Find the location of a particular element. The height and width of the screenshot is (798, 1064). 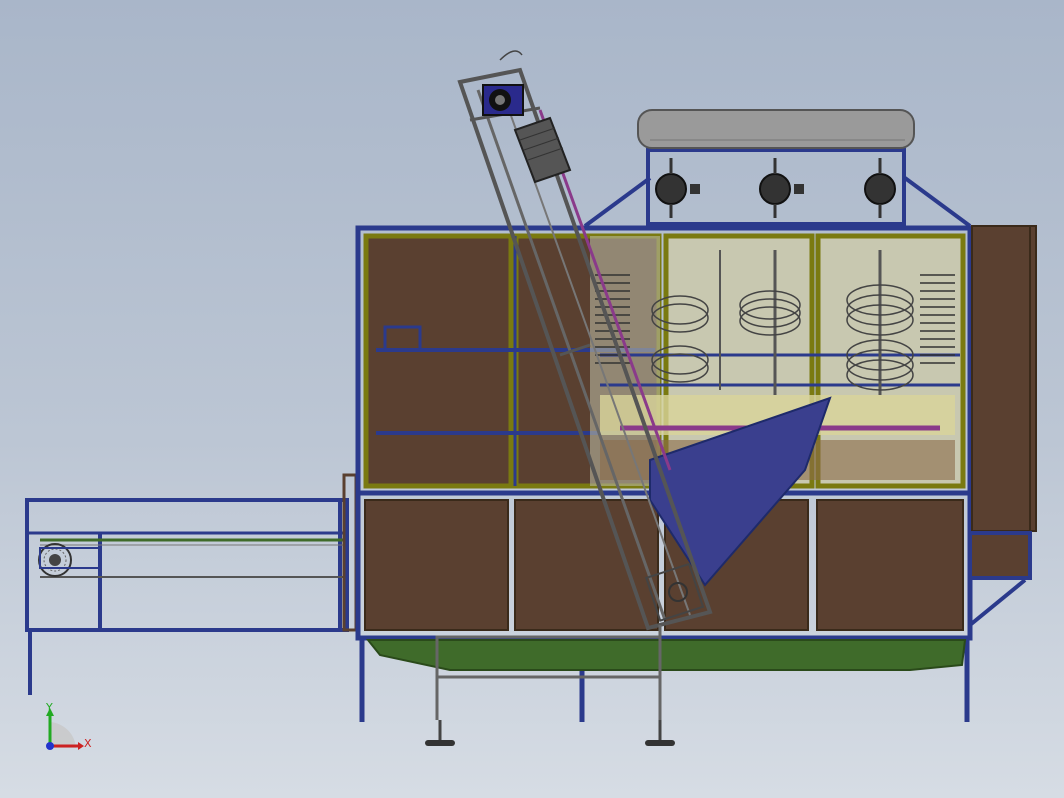

top-vacuum-assembly is located at coordinates (777, 168).